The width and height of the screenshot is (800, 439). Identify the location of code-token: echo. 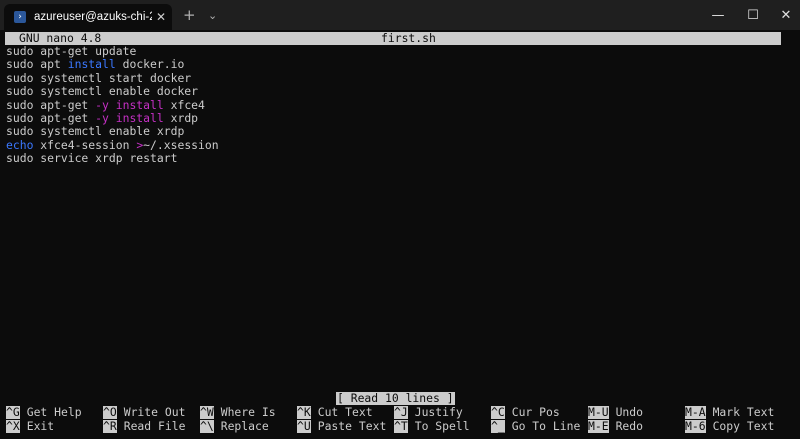
(20, 144).